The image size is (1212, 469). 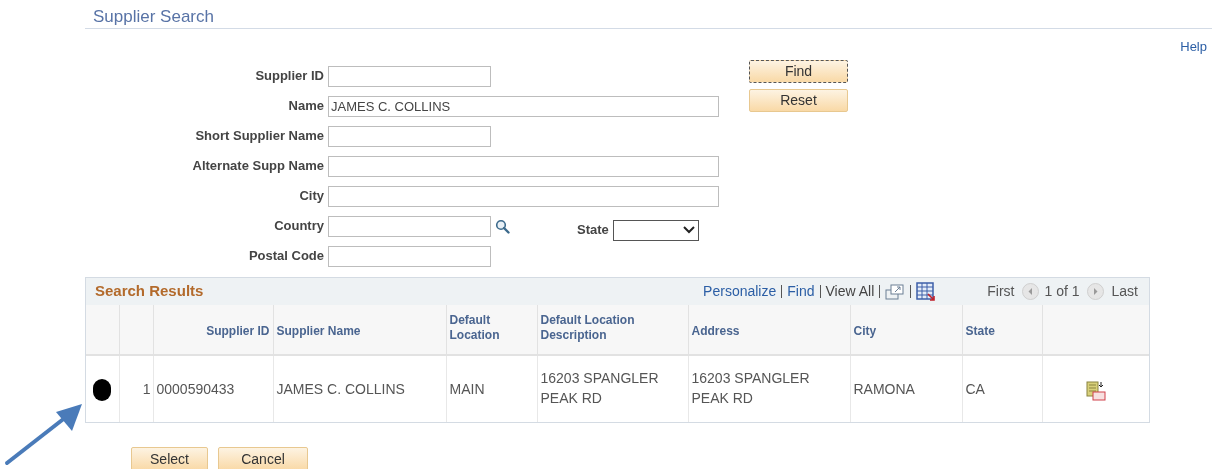 What do you see at coordinates (289, 76) in the screenshot?
I see `field-label: Supplier ID` at bounding box center [289, 76].